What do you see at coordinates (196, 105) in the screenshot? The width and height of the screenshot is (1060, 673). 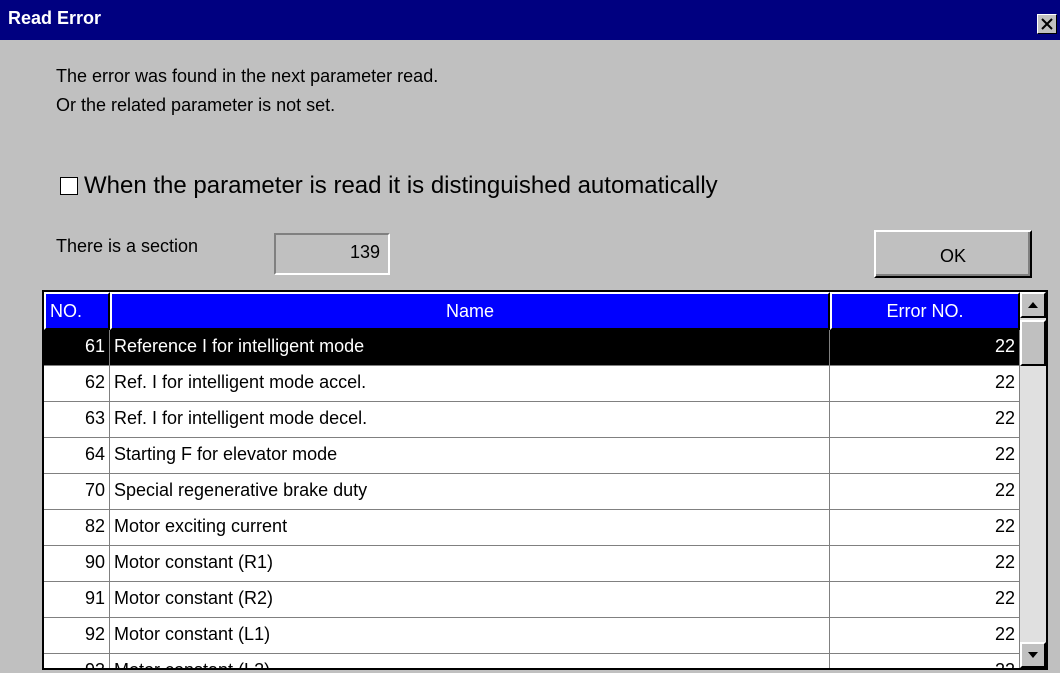 I see `message-line-2: Or the related parameter is not set.` at bounding box center [196, 105].